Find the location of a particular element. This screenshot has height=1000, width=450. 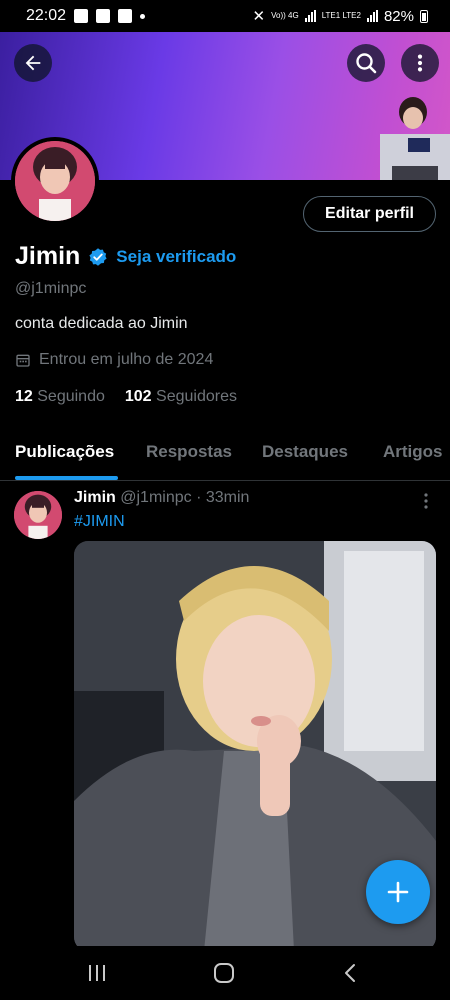

calendar-icon is located at coordinates (23, 360).